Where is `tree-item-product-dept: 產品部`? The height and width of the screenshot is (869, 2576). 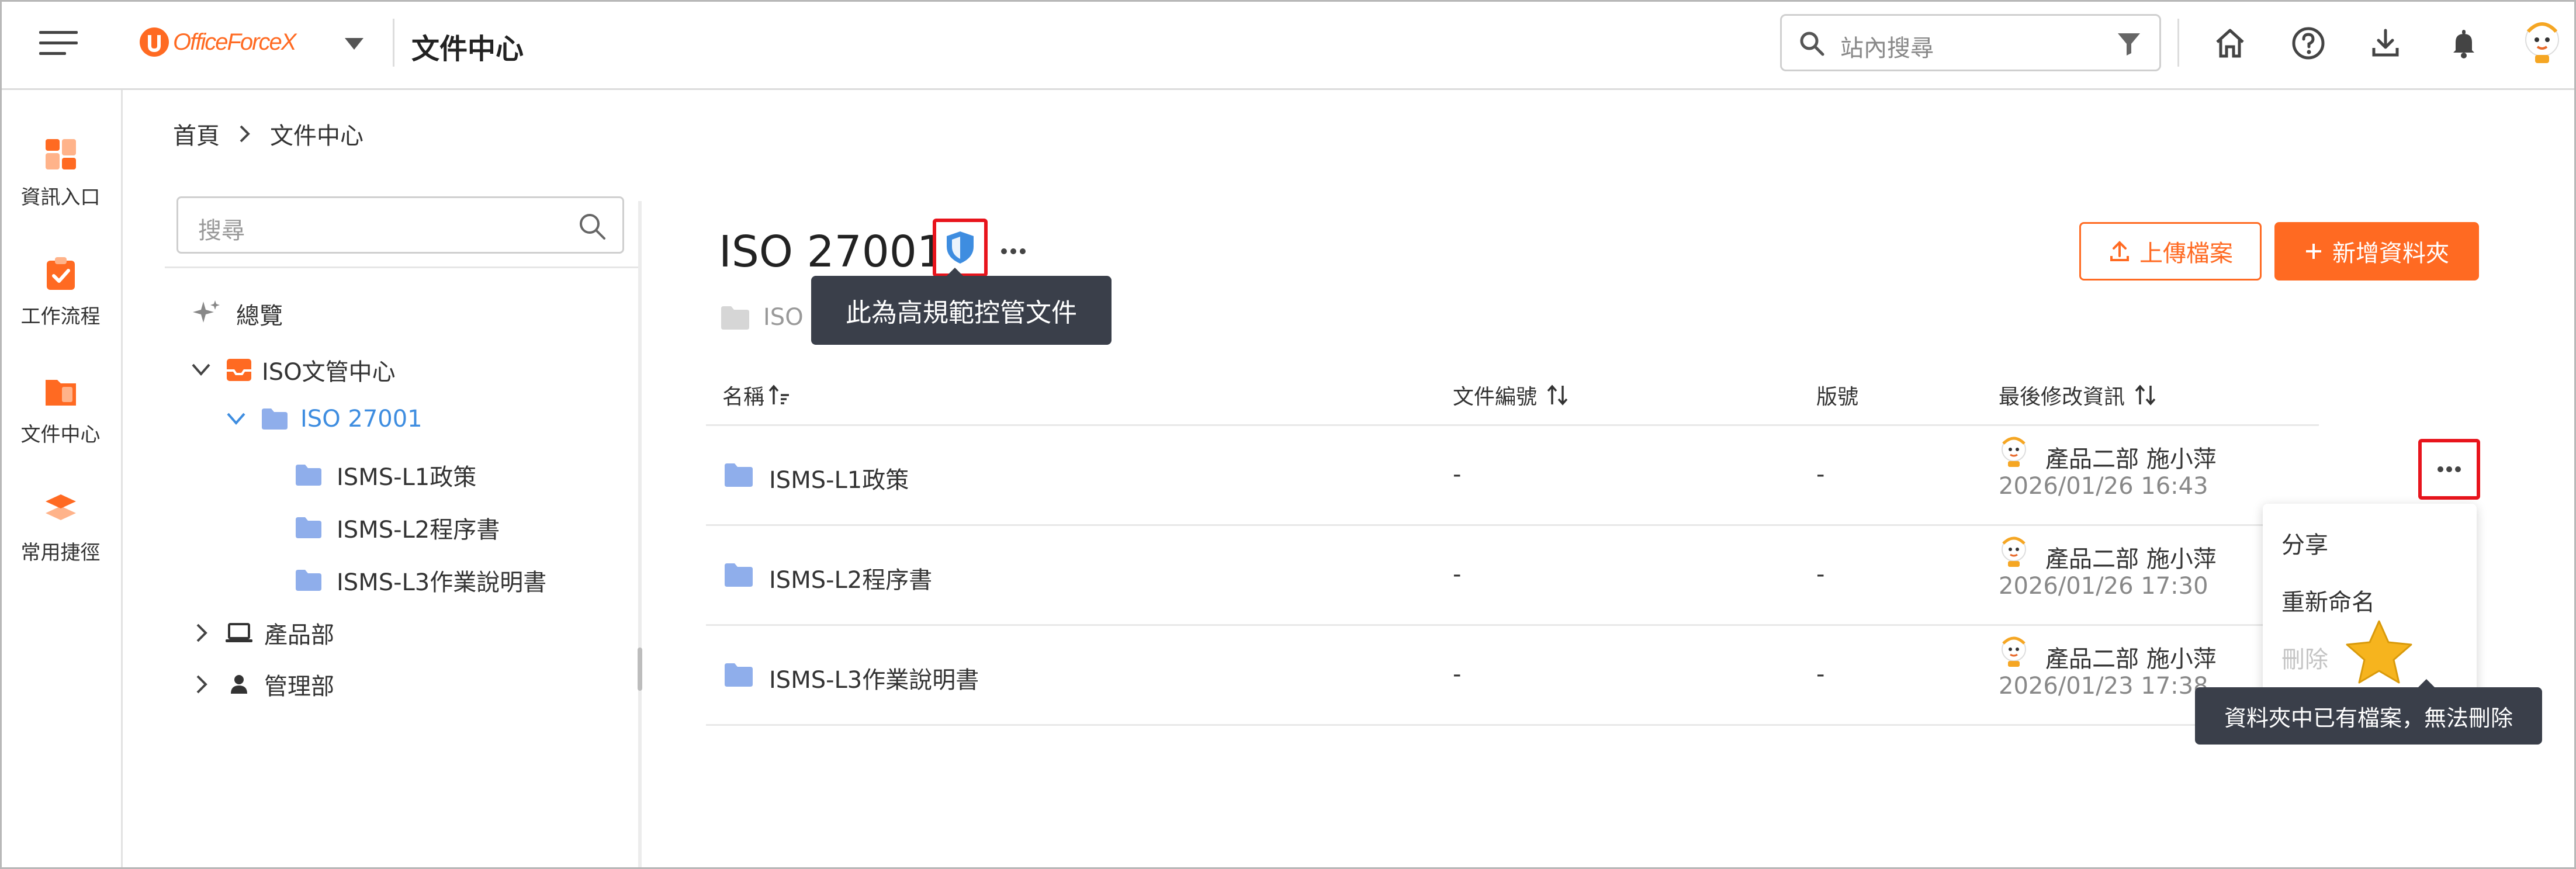 tree-item-product-dept: 產品部 is located at coordinates (263, 633).